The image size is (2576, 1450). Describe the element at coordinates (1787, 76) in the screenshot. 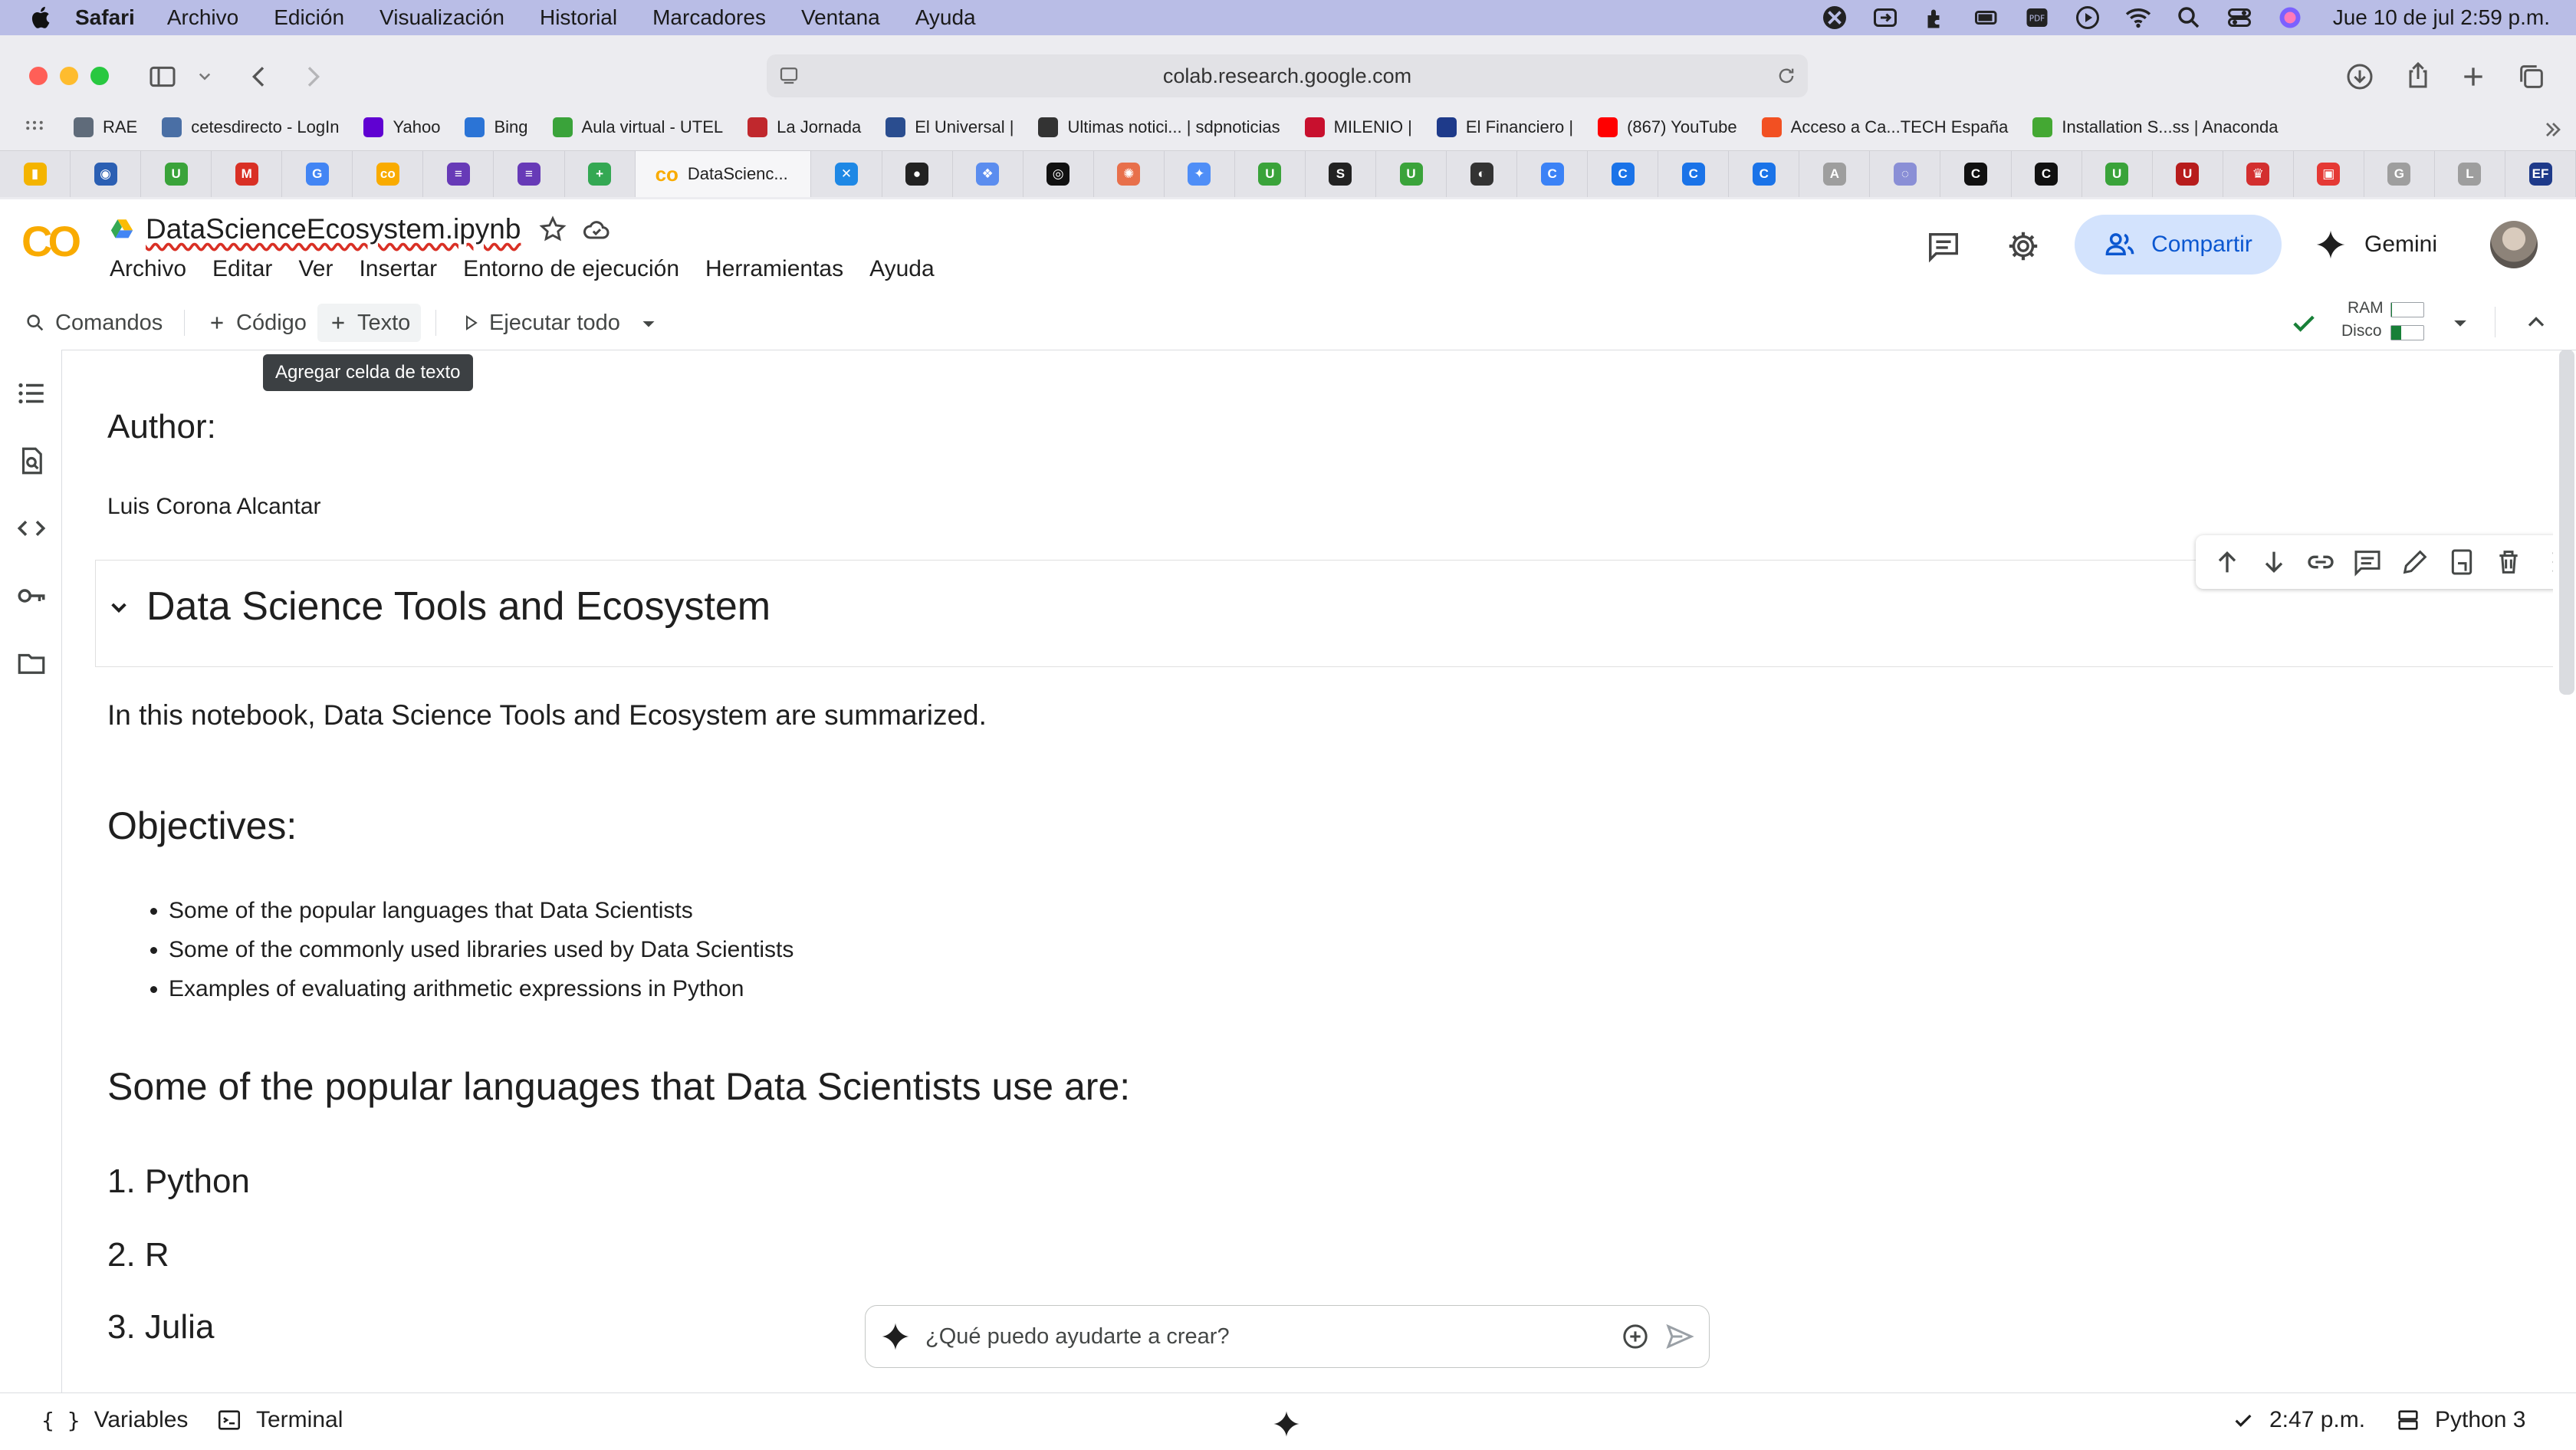

I see `reload-icon` at that location.